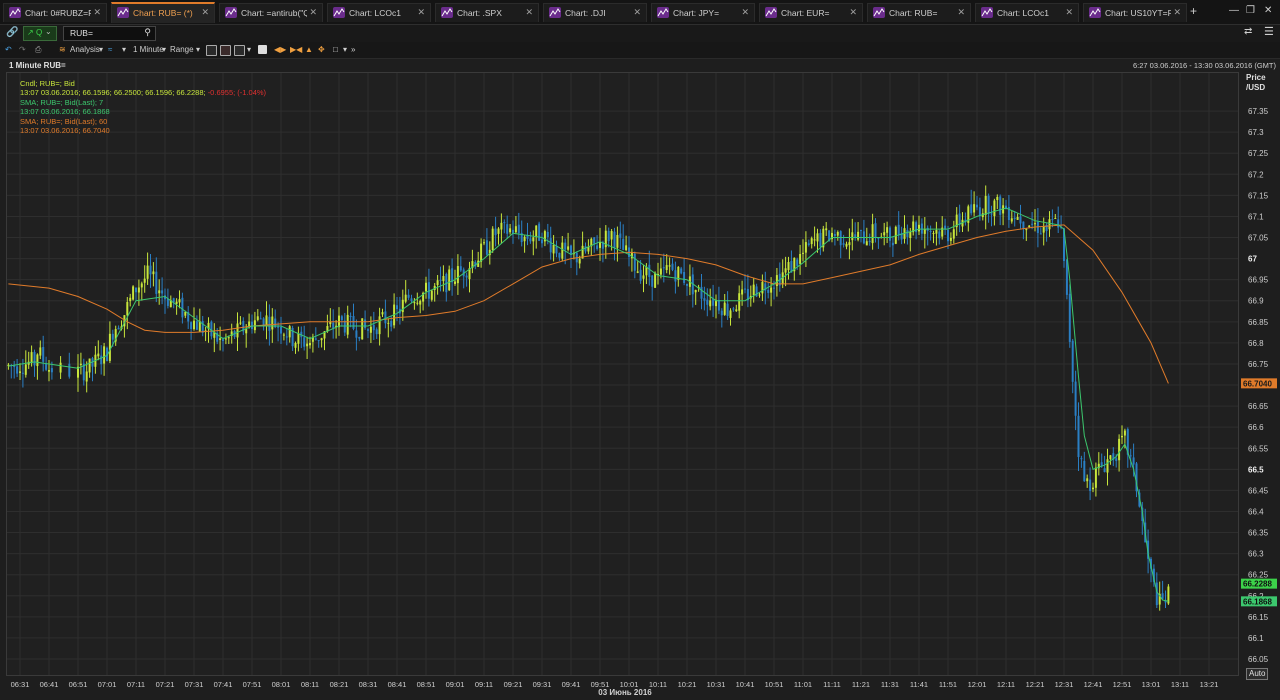  I want to click on x-tick-label: 11:01, so click(803, 684).